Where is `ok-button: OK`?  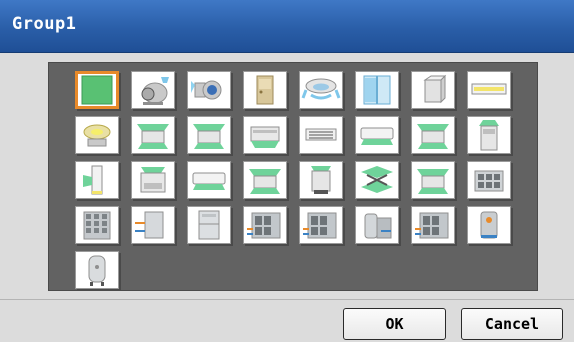 ok-button: OK is located at coordinates (394, 324).